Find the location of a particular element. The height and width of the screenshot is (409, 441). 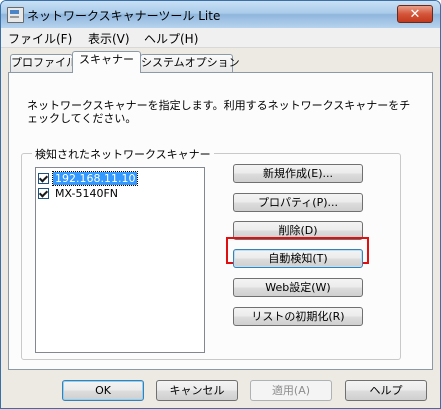

close-button: ✕ is located at coordinates (415, 14).